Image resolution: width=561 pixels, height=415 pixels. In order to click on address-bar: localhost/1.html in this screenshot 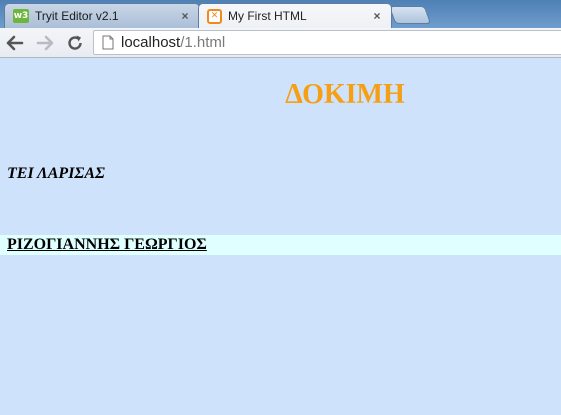, I will do `click(327, 42)`.